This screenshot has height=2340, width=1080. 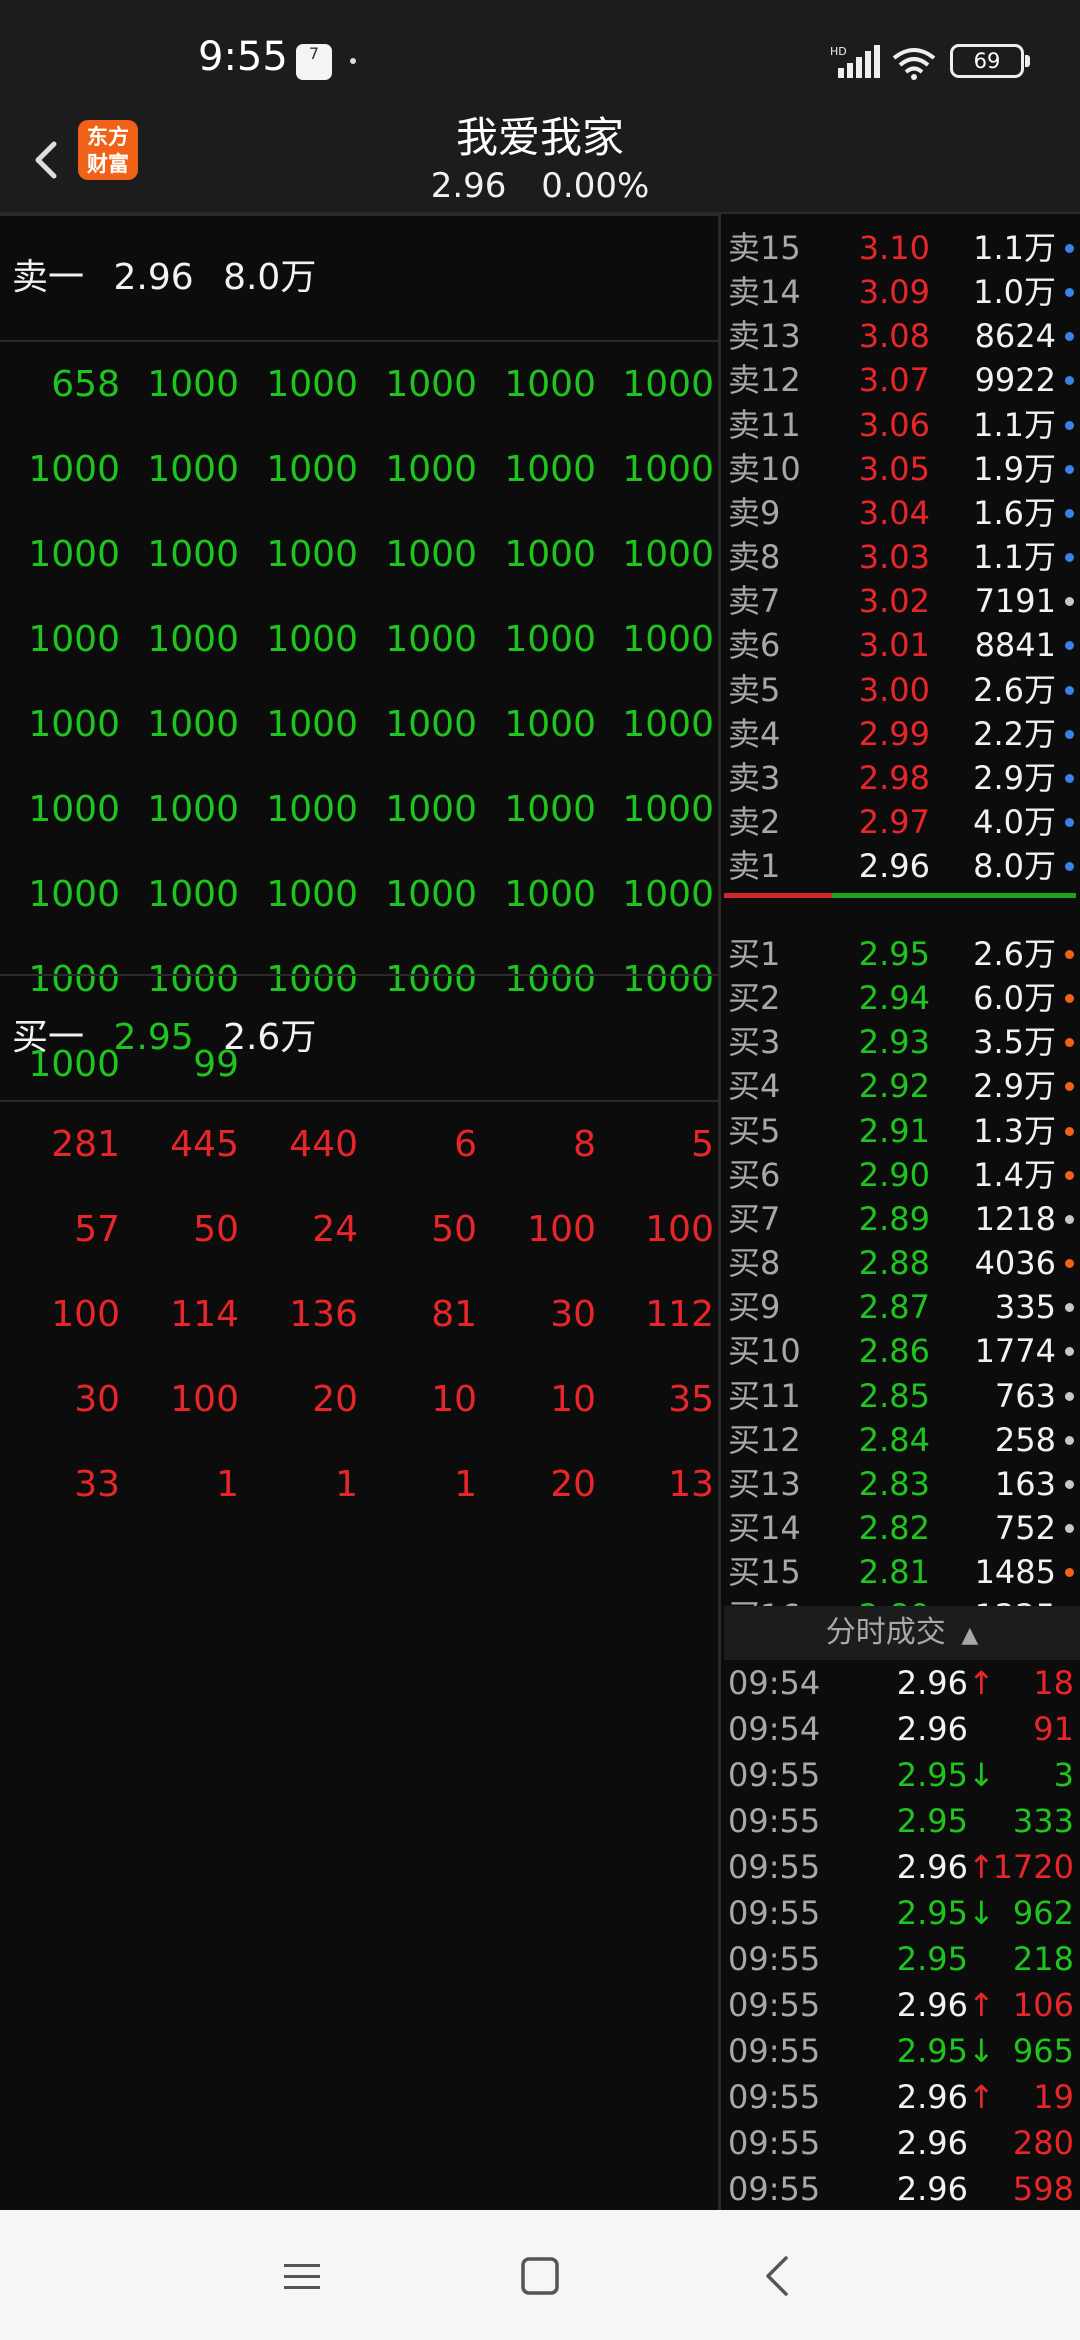 What do you see at coordinates (894, 1527) in the screenshot?
I see `bid-level-price: 2.82` at bounding box center [894, 1527].